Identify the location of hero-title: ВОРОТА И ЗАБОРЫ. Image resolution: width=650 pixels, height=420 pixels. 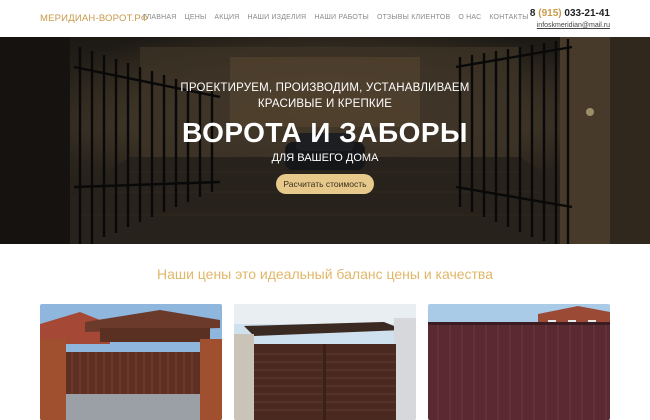
(325, 132).